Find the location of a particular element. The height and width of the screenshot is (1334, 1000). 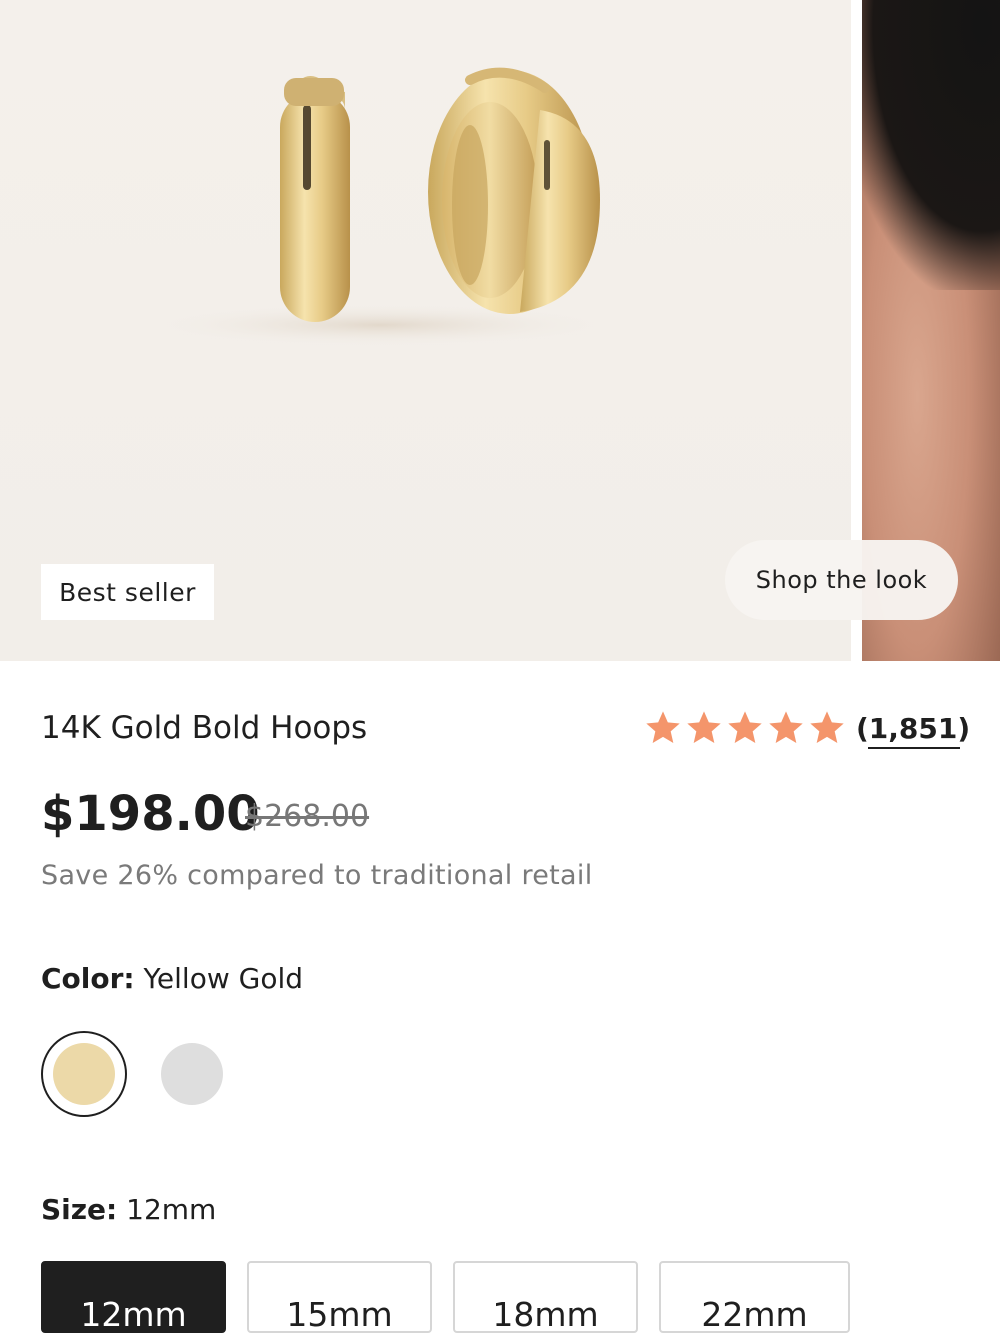

size-option-15mm: 15mm is located at coordinates (339, 1297).